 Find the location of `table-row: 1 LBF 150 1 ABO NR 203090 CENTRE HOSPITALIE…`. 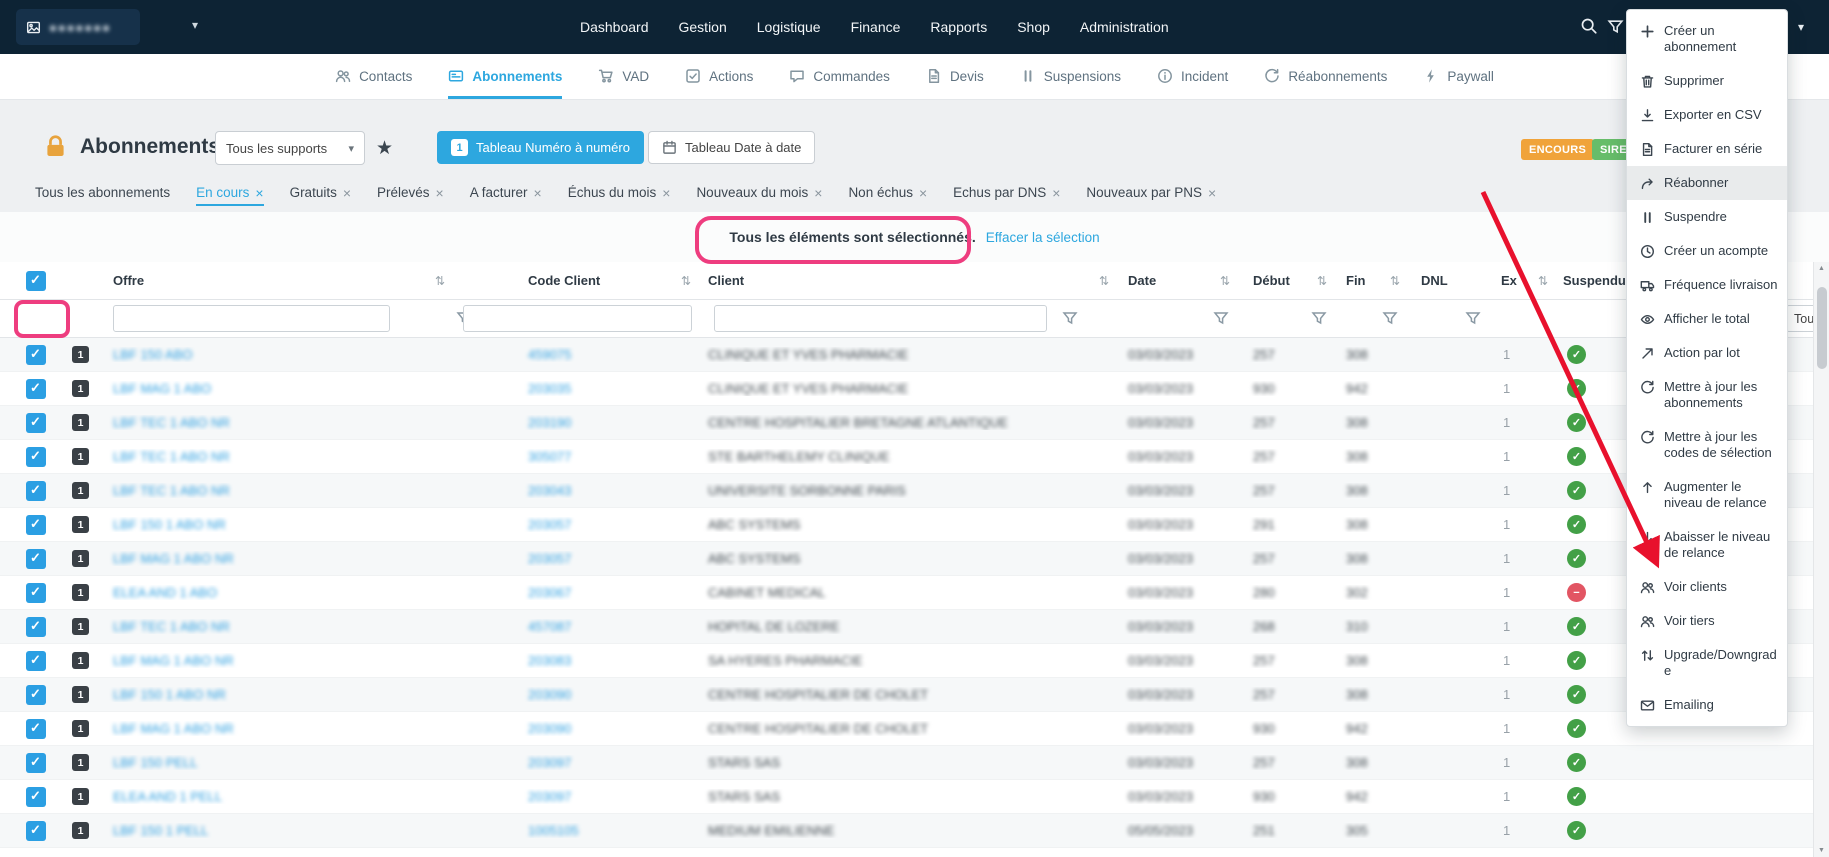

table-row: 1 LBF 150 1 ABO NR 203090 CENTRE HOSPITALIE… is located at coordinates (914, 695).